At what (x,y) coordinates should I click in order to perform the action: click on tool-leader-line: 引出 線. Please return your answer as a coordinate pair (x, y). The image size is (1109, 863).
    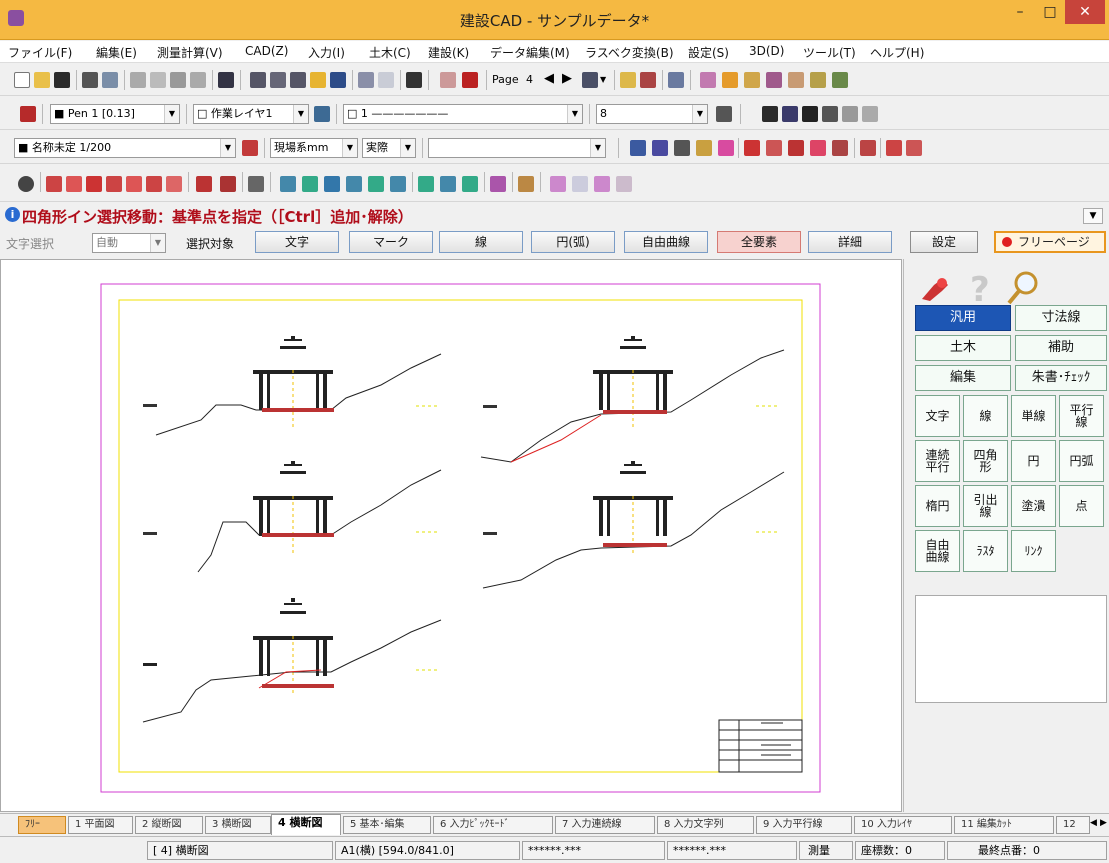
    Looking at the image, I should click on (985, 506).